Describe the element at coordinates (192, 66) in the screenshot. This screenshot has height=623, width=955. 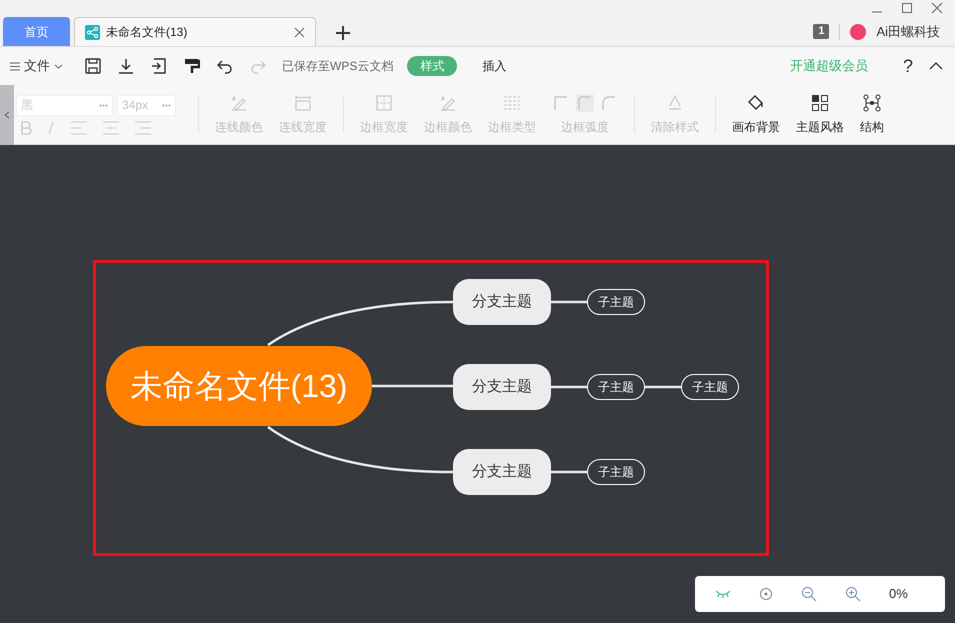
I see `format-painter-icon` at that location.